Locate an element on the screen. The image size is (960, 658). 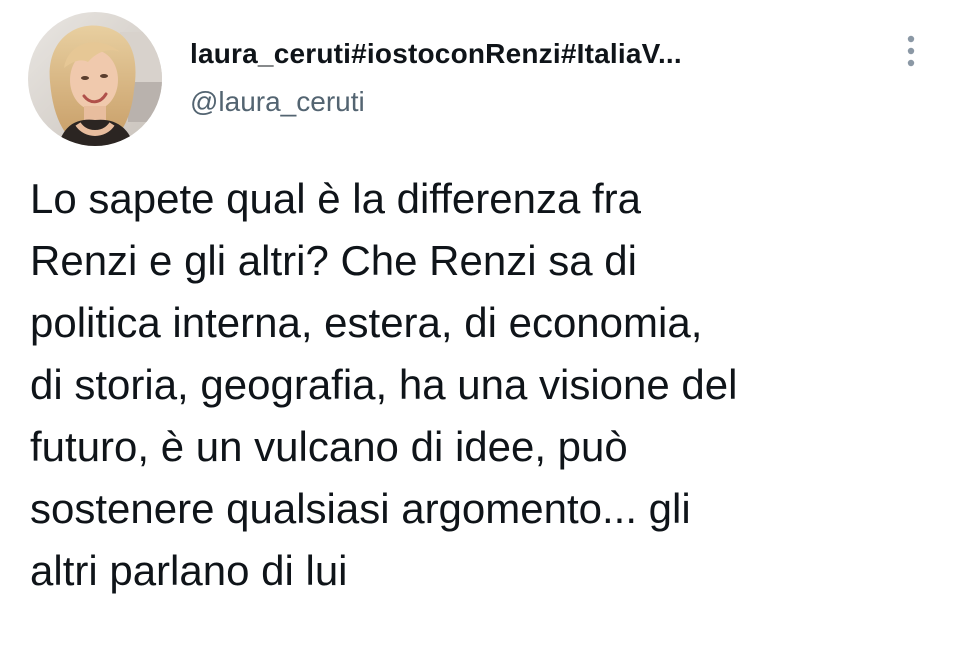
more-options-button is located at coordinates (911, 52).